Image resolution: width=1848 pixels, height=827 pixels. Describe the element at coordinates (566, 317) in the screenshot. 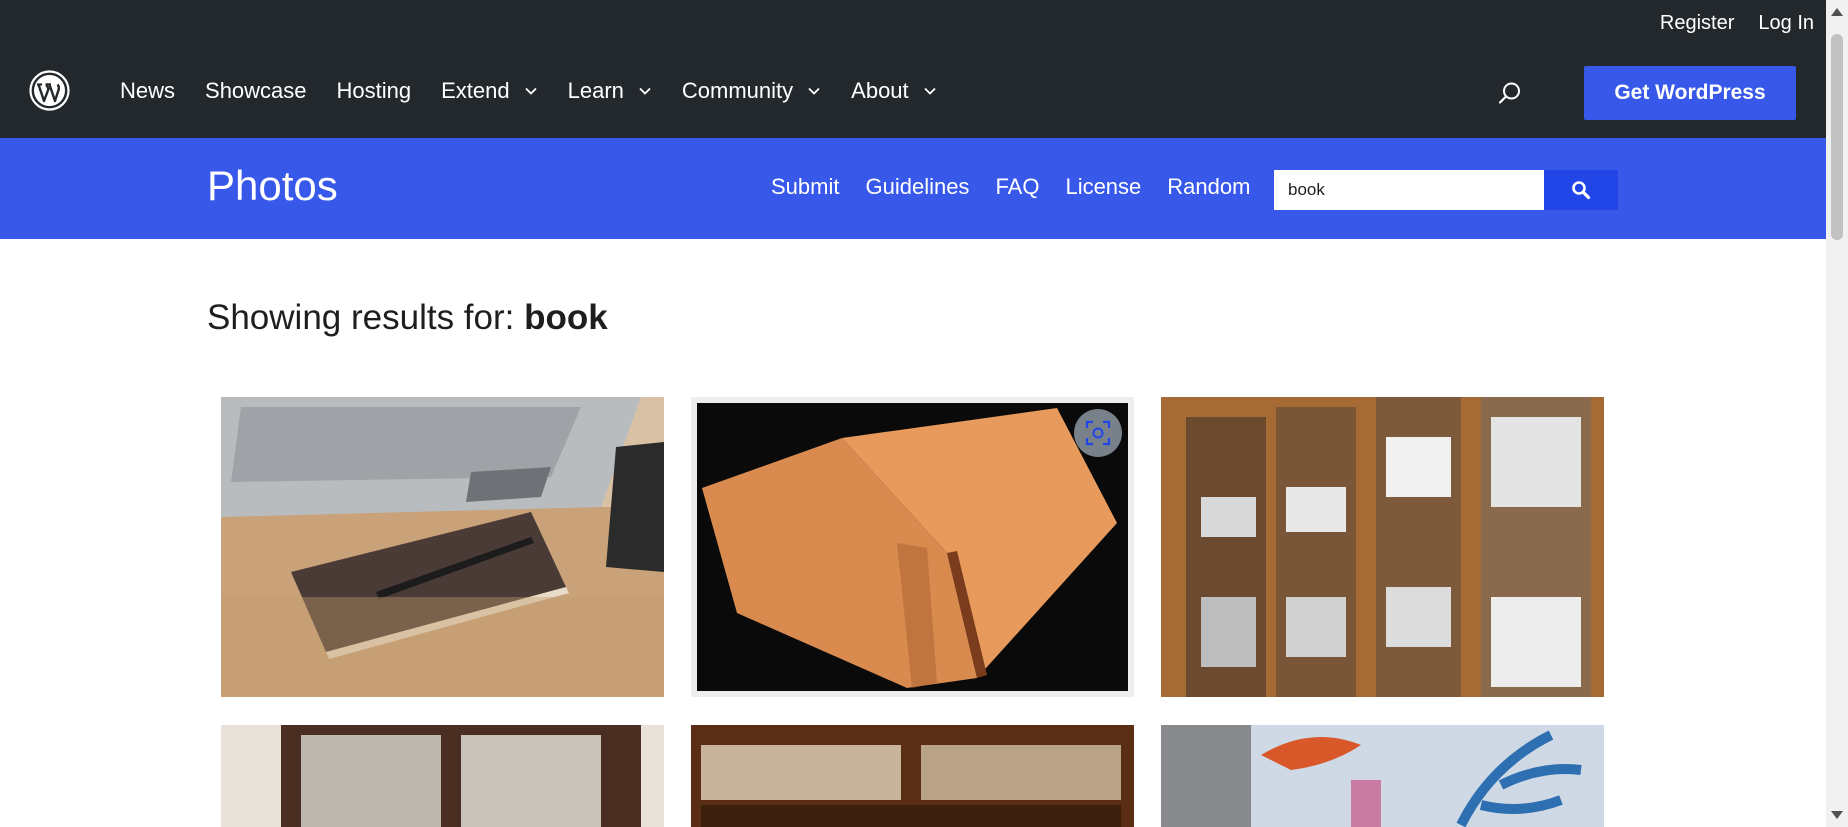

I see `results-query: book` at that location.